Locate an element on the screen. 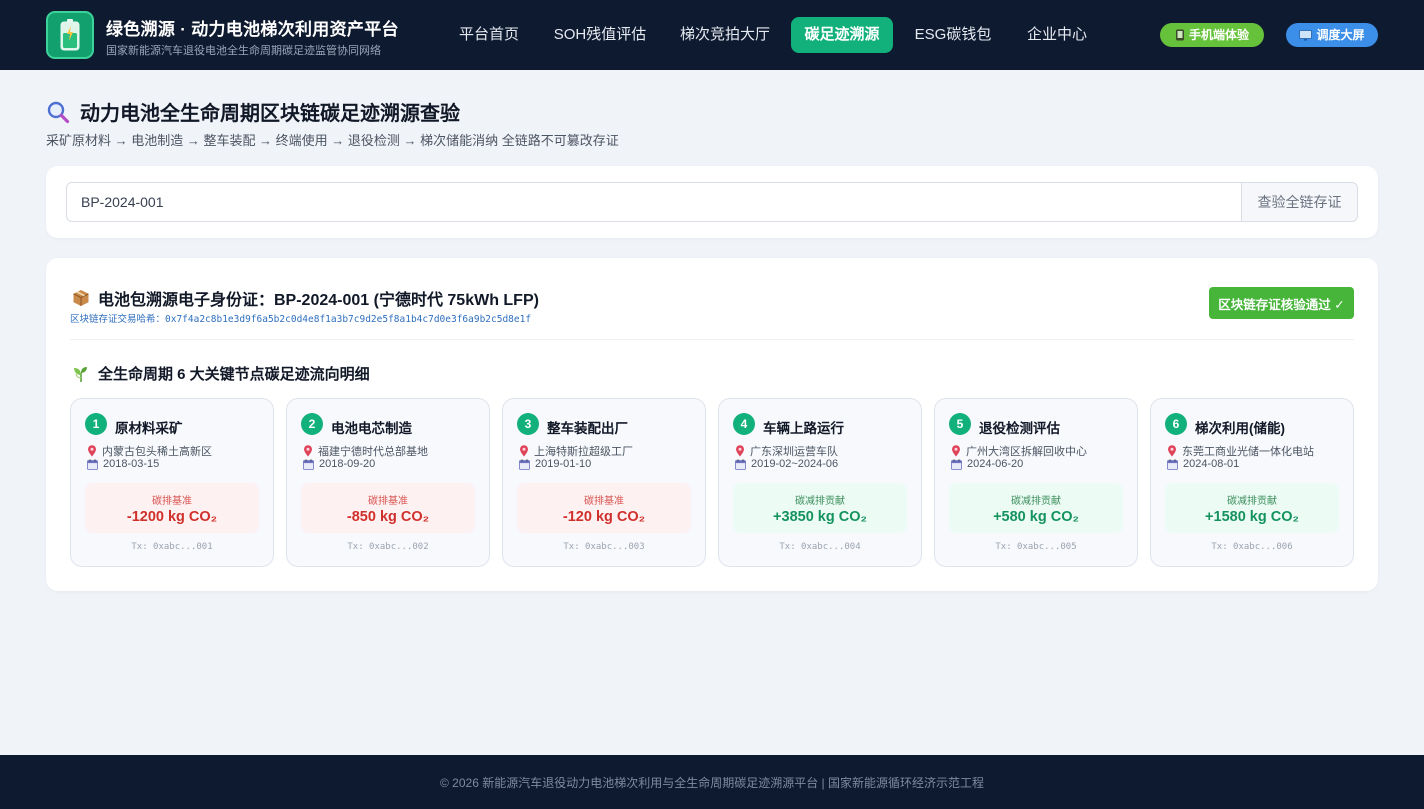  node-location: 广东深圳运营车队 is located at coordinates (786, 451).